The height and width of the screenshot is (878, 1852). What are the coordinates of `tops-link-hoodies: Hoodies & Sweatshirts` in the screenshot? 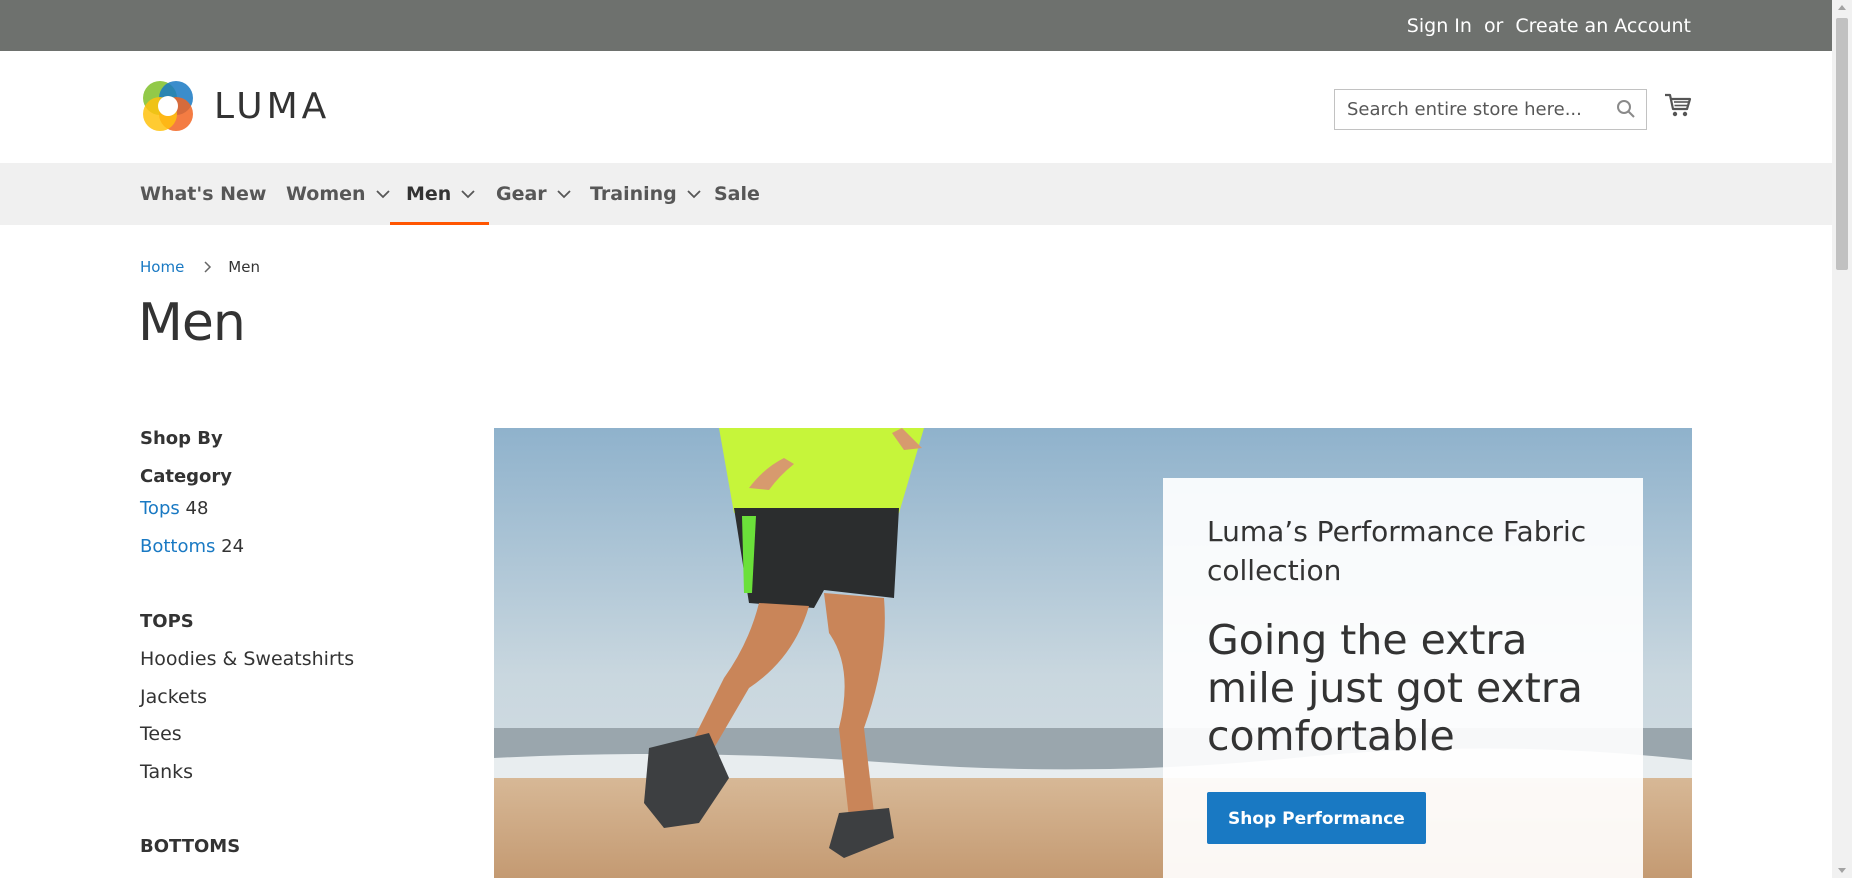 It's located at (247, 659).